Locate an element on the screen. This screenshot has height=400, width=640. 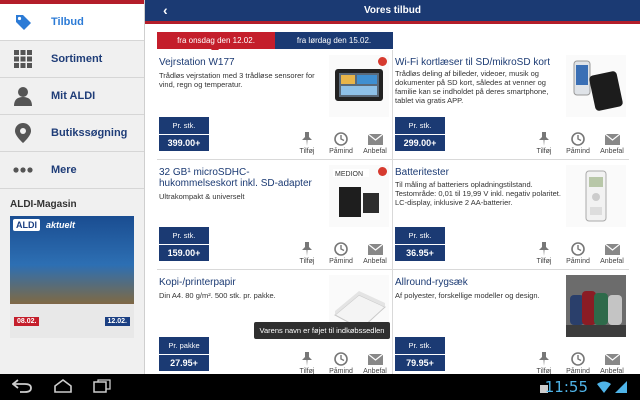
sidebar-item-mere: Mere is located at coordinates (72, 170).